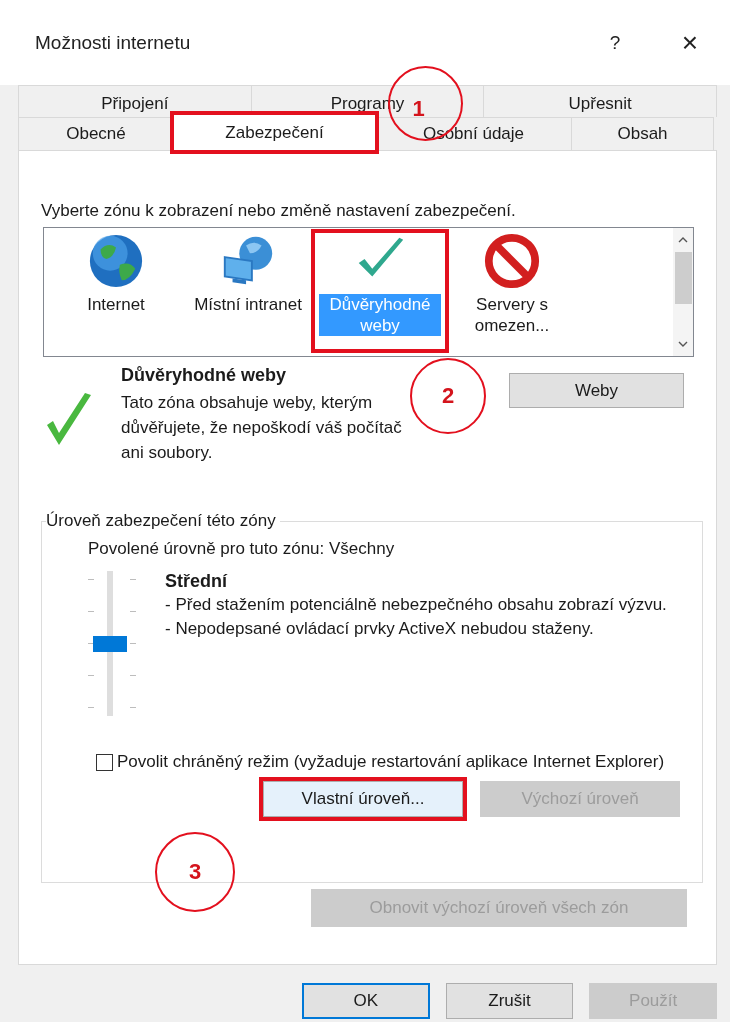 The height and width of the screenshot is (1022, 730). Describe the element at coordinates (392, 762) in the screenshot. I see `checkbox-label: Povolit chráněný režim (vyžaduje restartování aplikace Internet Explorer)` at that location.